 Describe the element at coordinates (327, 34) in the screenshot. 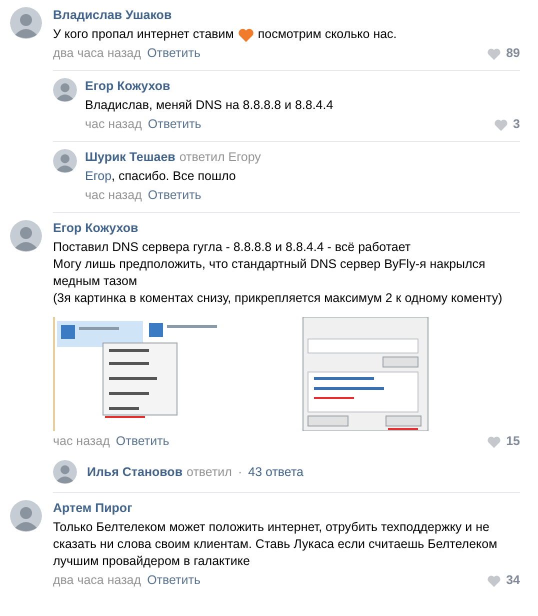

I see `comment-text: посмотрим сколько нас.` at that location.